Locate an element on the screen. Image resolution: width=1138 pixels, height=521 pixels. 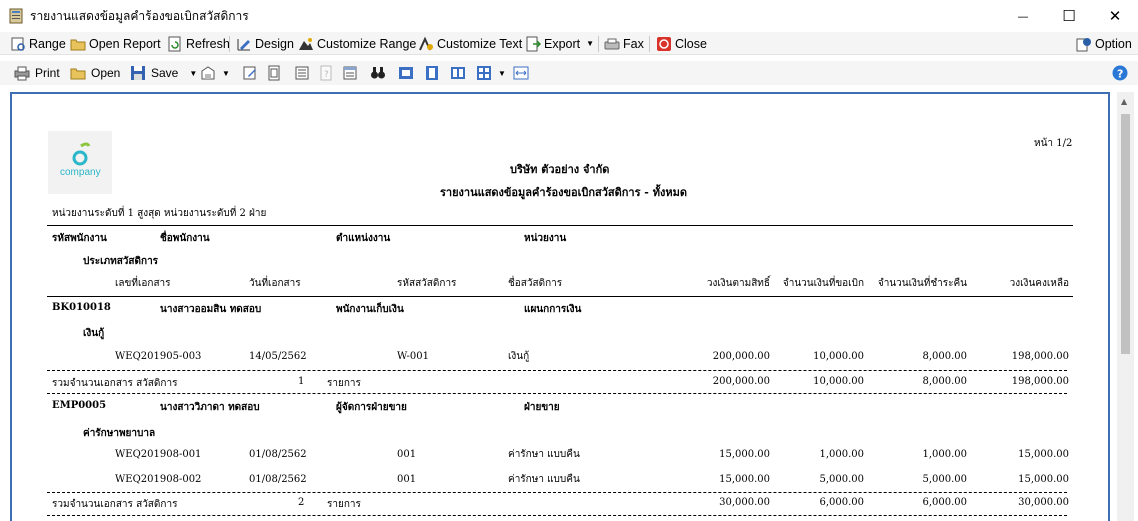
help-icon: ? is located at coordinates (1120, 73).